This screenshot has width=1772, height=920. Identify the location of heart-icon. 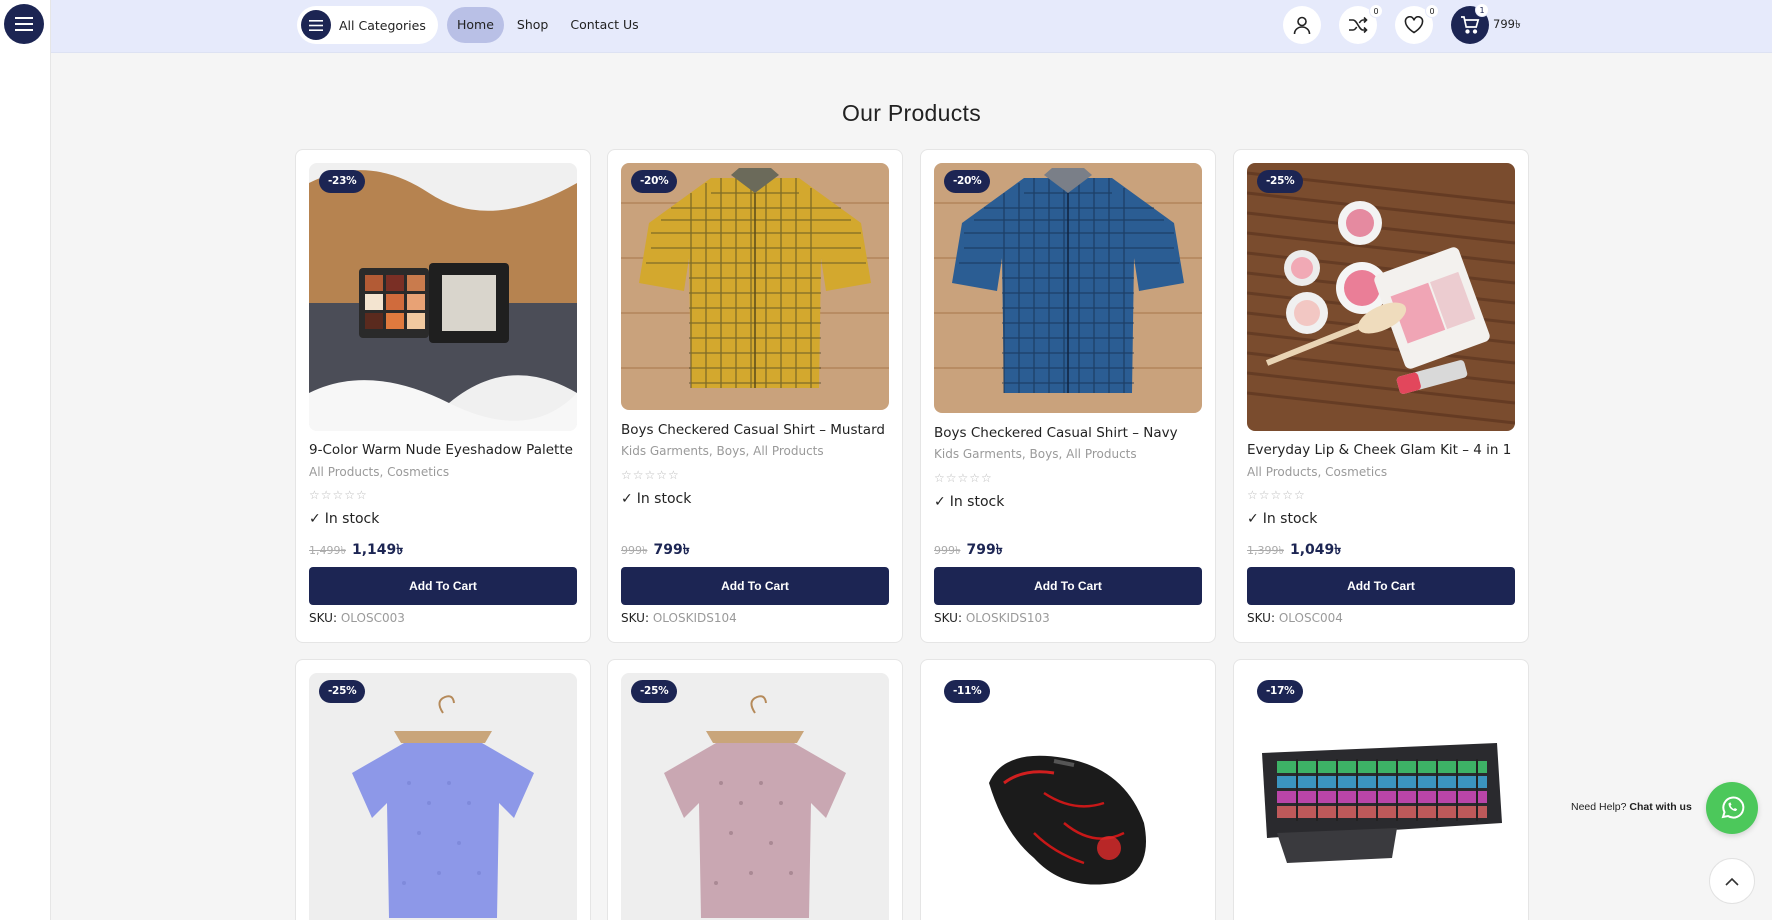
(1414, 25).